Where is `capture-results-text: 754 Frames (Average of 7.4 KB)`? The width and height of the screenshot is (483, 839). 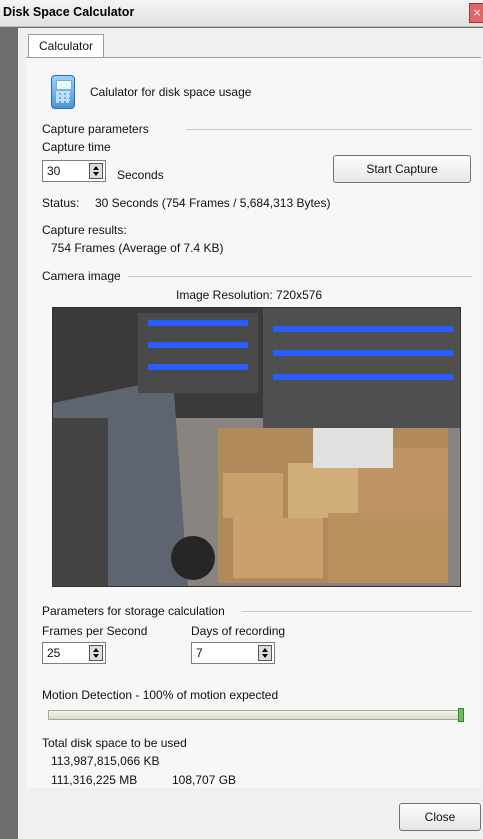 capture-results-text: 754 Frames (Average of 7.4 KB) is located at coordinates (137, 248).